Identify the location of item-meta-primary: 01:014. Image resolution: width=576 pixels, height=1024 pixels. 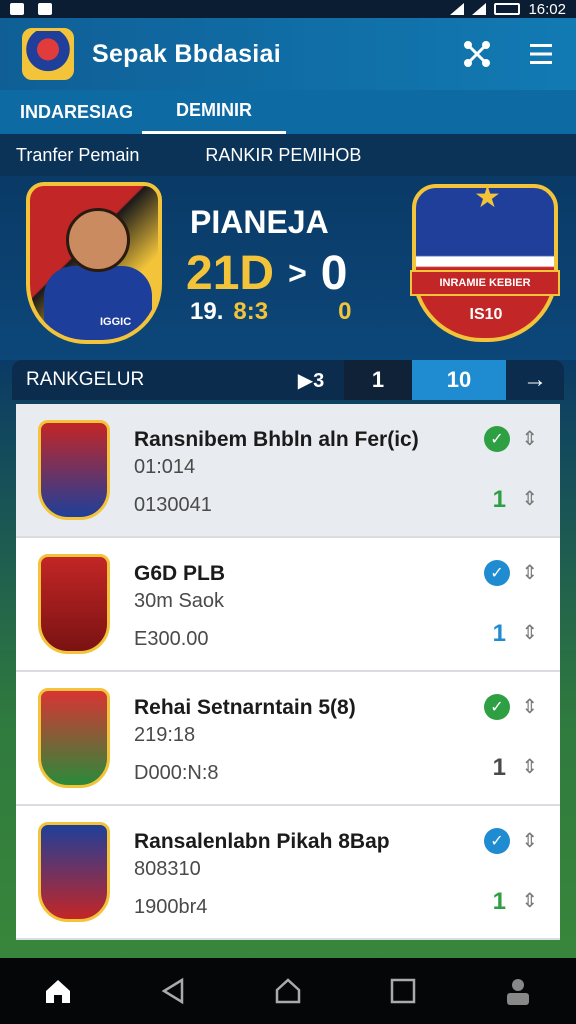
(165, 467).